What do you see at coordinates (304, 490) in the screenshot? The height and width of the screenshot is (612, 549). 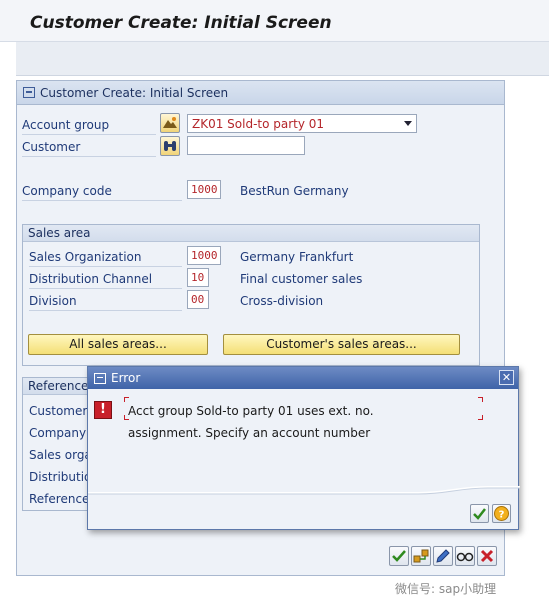 I see `dialog-footer-divider` at bounding box center [304, 490].